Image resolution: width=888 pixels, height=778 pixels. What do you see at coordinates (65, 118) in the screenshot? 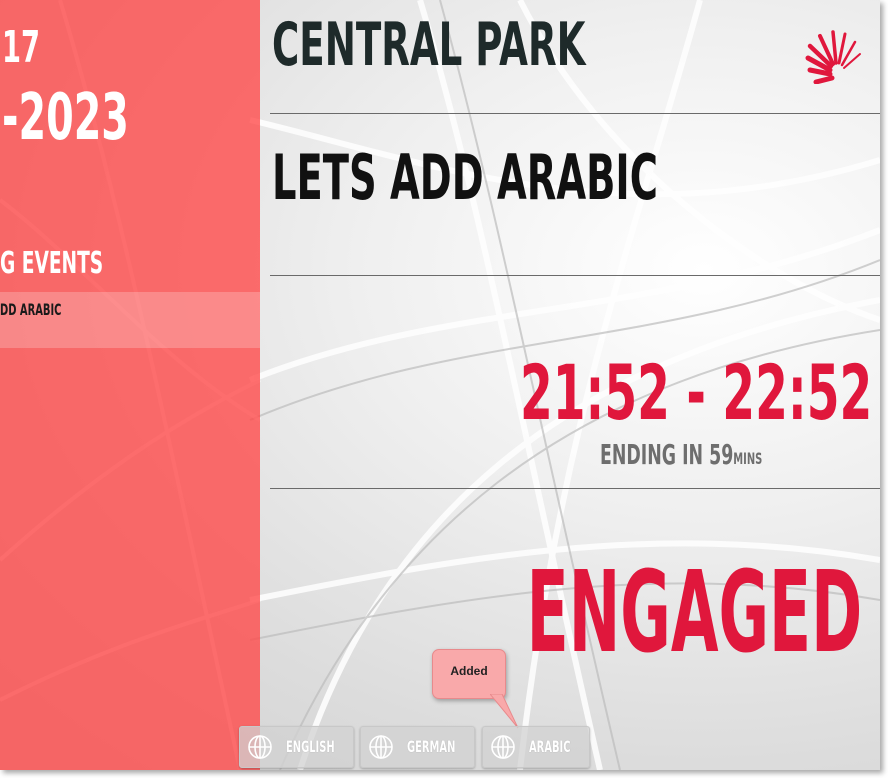
I see `date-year: -2023` at bounding box center [65, 118].